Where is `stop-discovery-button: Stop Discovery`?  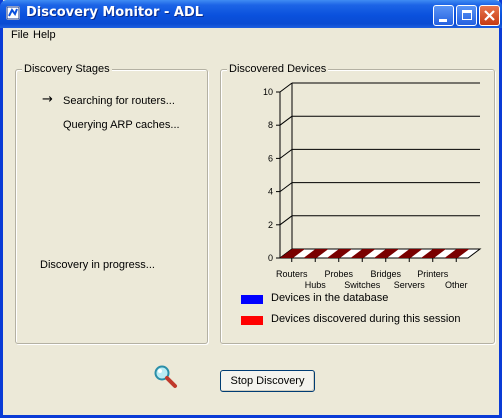 stop-discovery-button: Stop Discovery is located at coordinates (267, 381).